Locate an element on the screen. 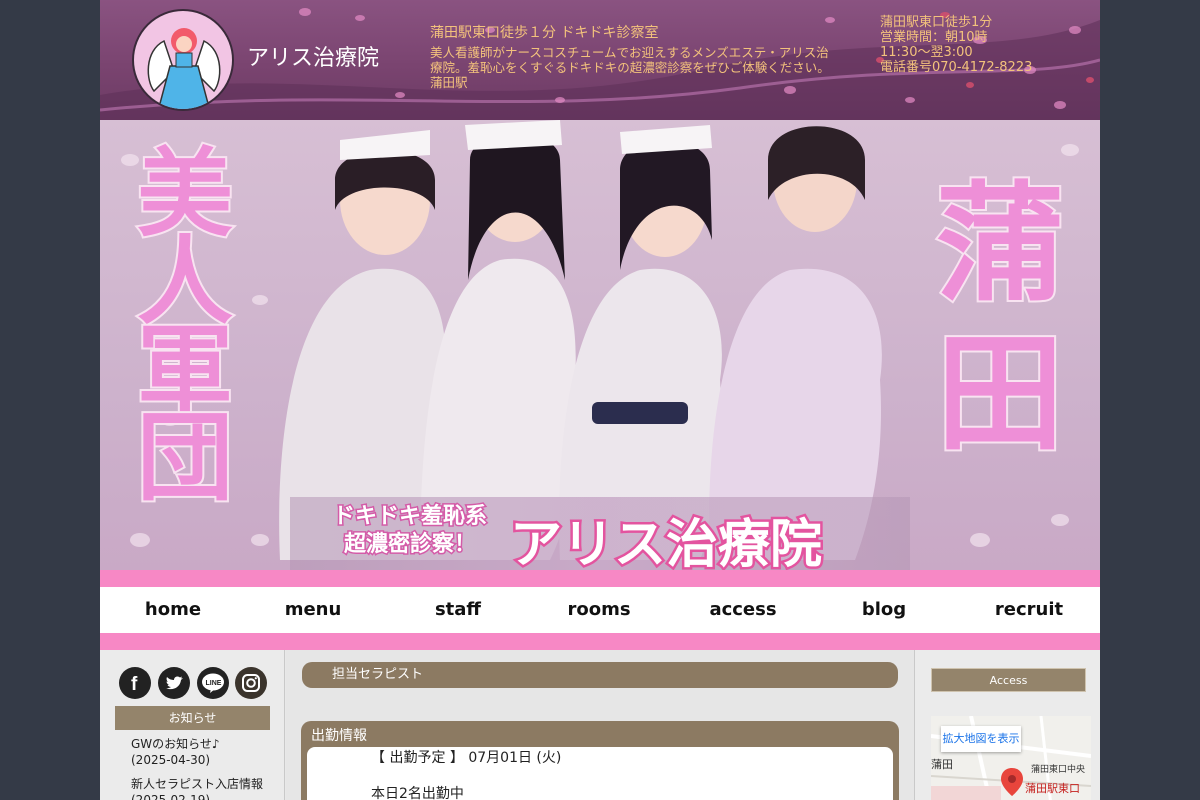 The height and width of the screenshot is (800, 1200). main-column: 担当セラピスト 出勤情報 【 出勤予定 】 07月01日 (火) 本日2名出勤中 is located at coordinates (600, 725).